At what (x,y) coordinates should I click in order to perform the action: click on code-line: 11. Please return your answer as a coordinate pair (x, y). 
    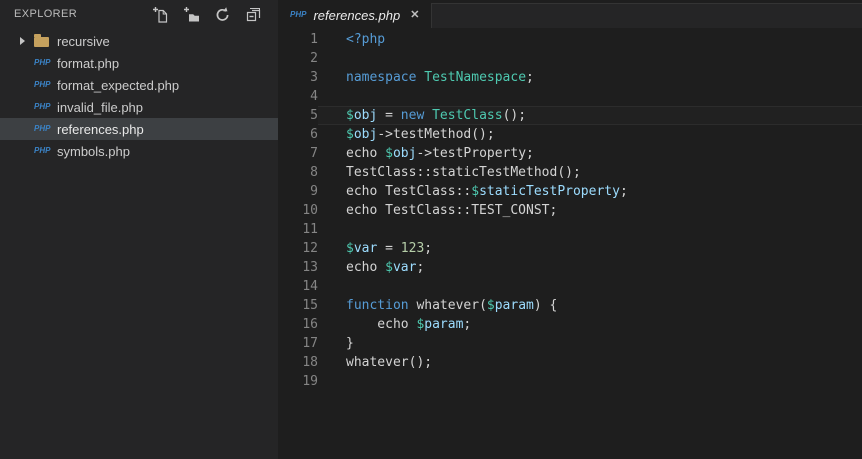
    Looking at the image, I should click on (570, 229).